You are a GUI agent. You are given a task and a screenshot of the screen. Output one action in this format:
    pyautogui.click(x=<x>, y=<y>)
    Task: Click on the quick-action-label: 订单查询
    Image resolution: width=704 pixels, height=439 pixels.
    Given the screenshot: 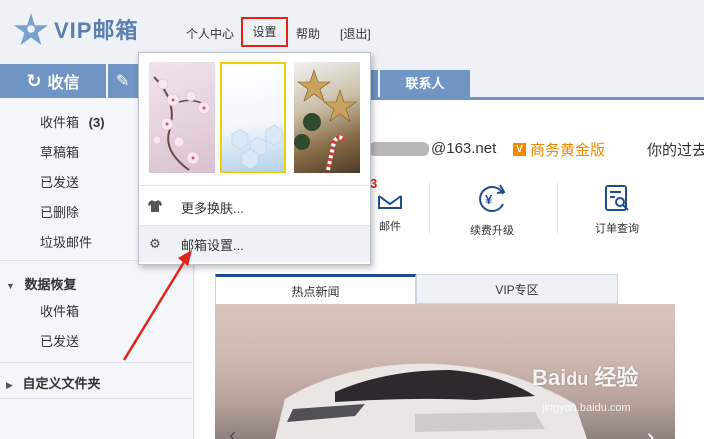 What is the action you would take?
    pyautogui.click(x=617, y=229)
    